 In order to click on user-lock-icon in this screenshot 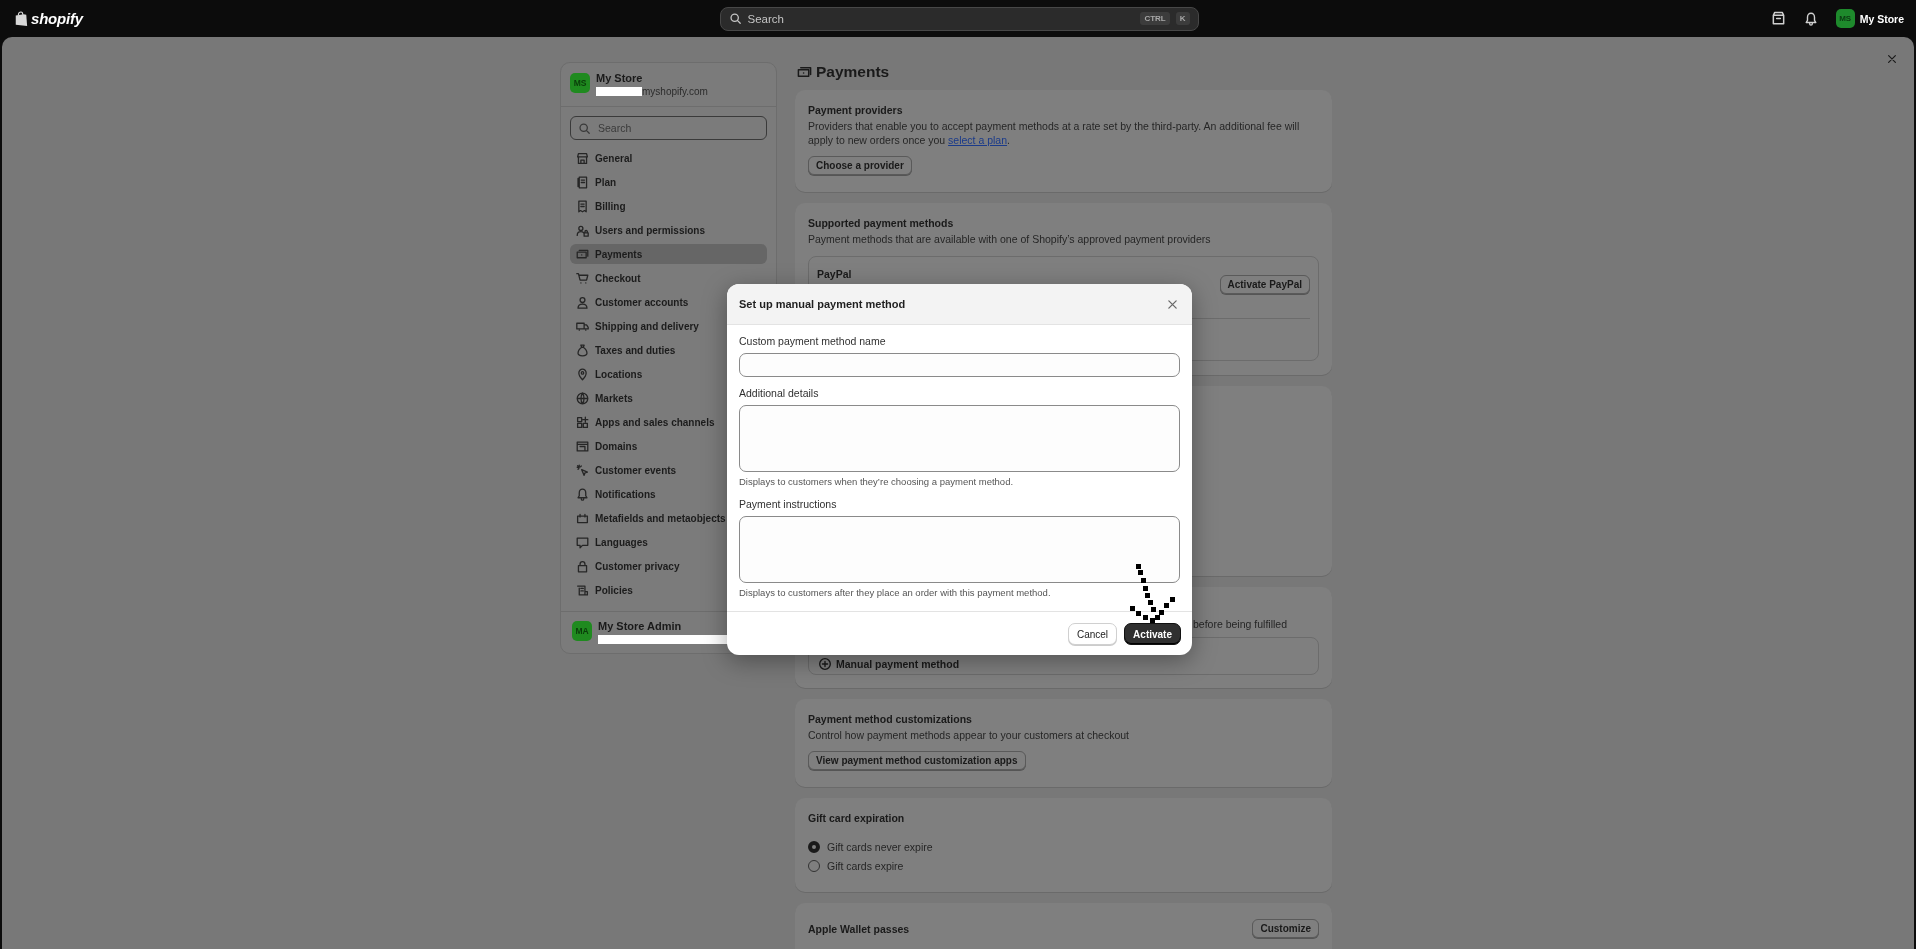, I will do `click(582, 230)`.